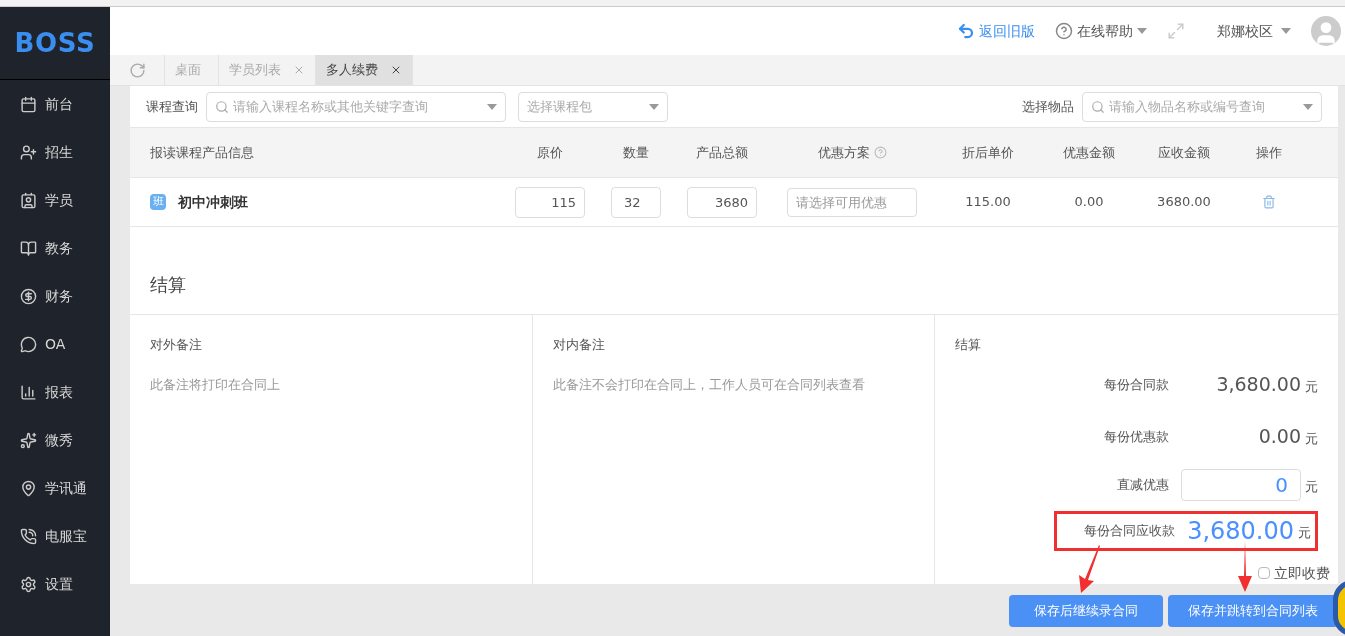  What do you see at coordinates (1176, 31) in the screenshot?
I see `fullscreen-icon` at bounding box center [1176, 31].